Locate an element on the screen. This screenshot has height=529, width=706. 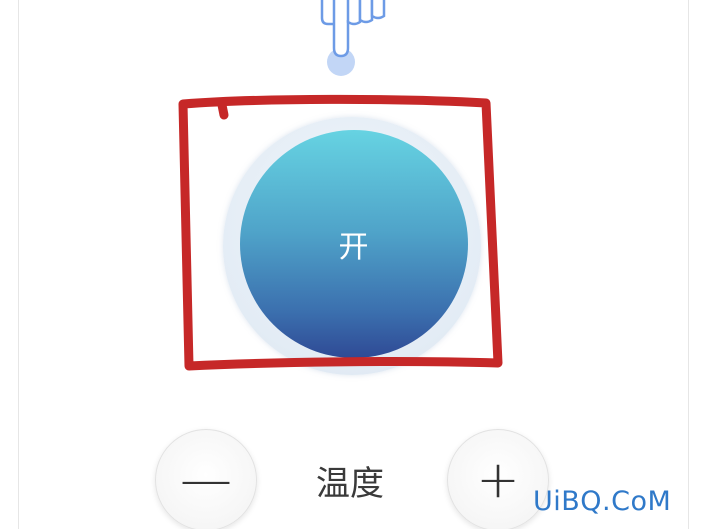
plus-icon: + is located at coordinates (498, 480).